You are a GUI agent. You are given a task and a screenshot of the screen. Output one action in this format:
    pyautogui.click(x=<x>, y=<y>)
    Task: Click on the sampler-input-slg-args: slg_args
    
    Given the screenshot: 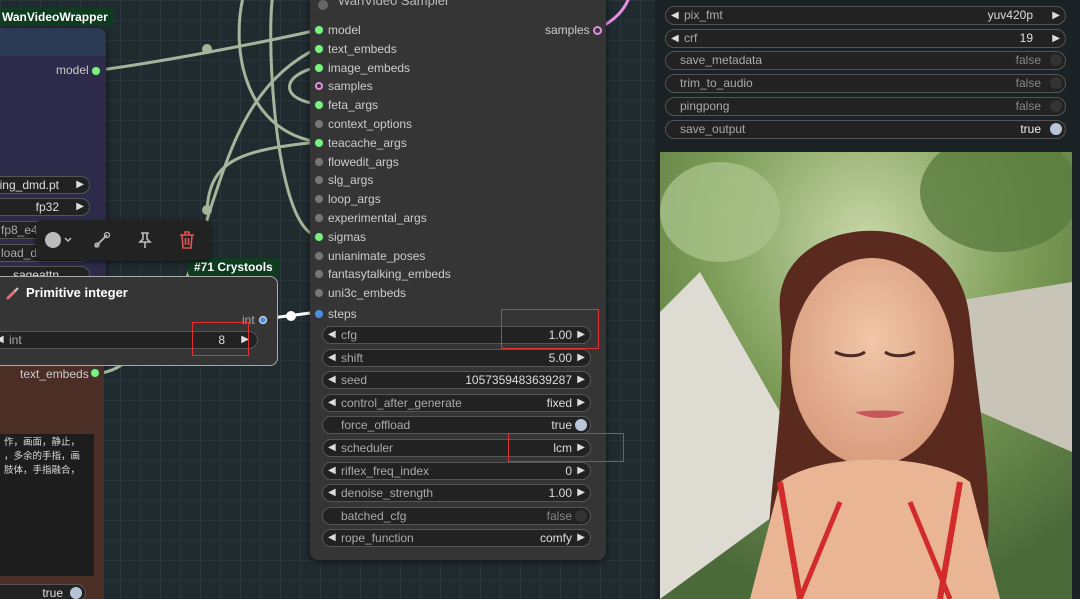 What is the action you would take?
    pyautogui.click(x=344, y=180)
    